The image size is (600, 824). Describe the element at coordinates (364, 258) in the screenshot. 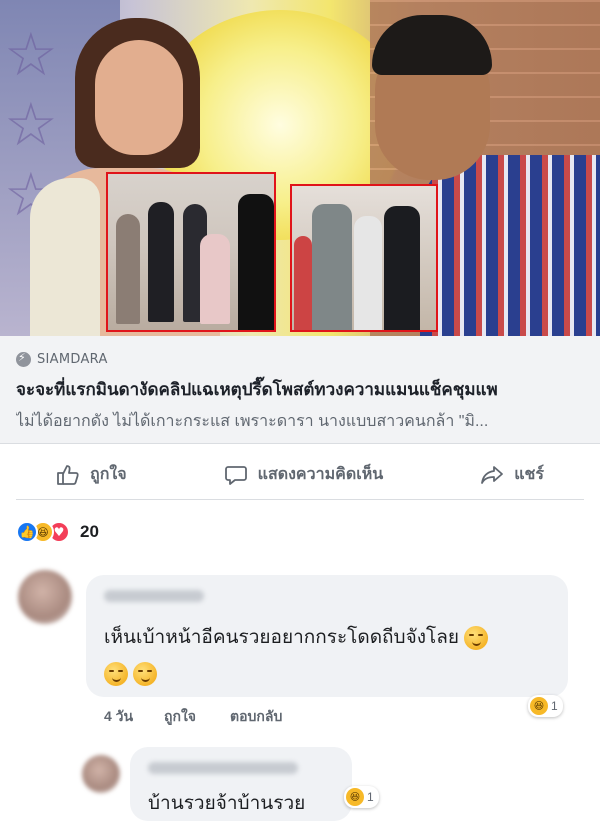

I see `video-inset-right` at that location.